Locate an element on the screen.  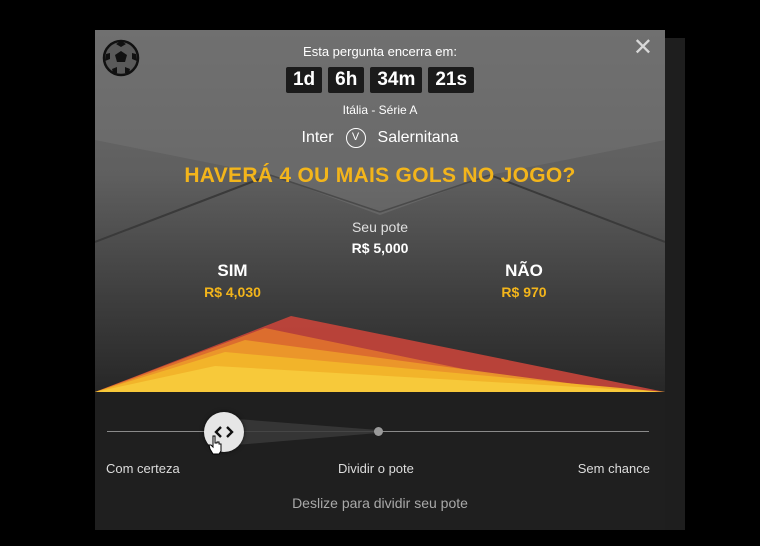
slider-label-right: Sem chance is located at coordinates (613, 468).